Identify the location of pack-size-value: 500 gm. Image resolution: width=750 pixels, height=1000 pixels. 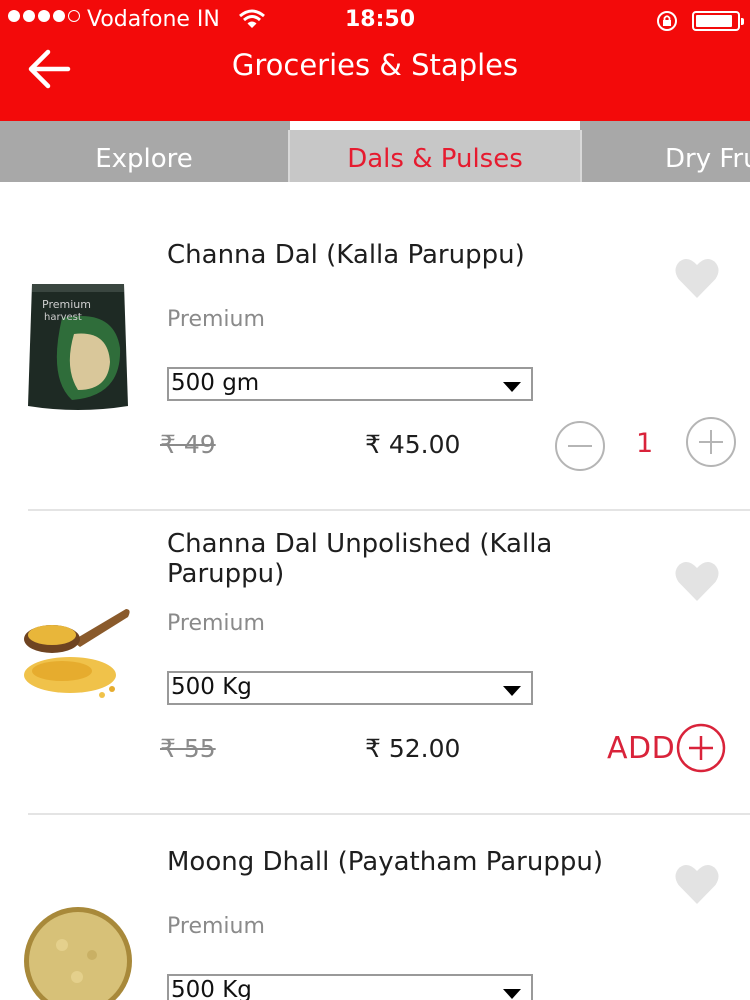
(215, 383).